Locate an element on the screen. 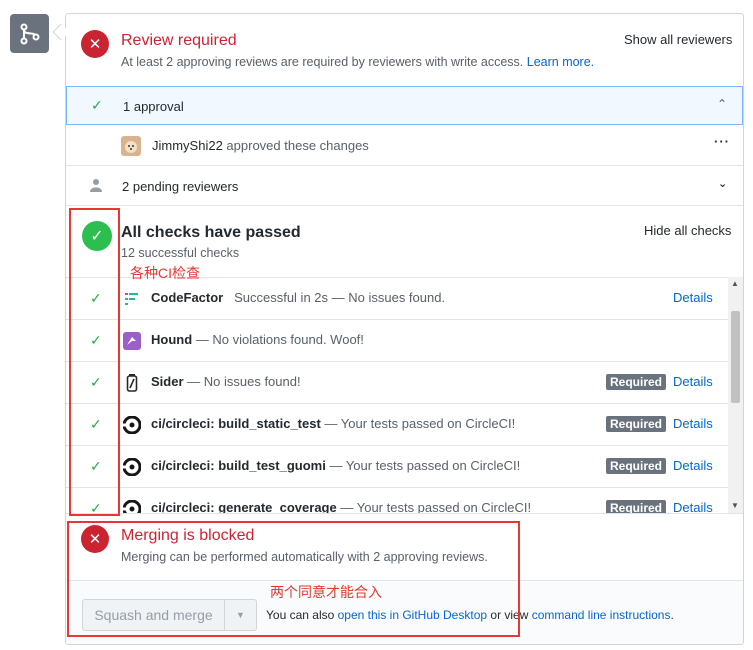  check-desc: — No violations found. Woof! is located at coordinates (279, 339).